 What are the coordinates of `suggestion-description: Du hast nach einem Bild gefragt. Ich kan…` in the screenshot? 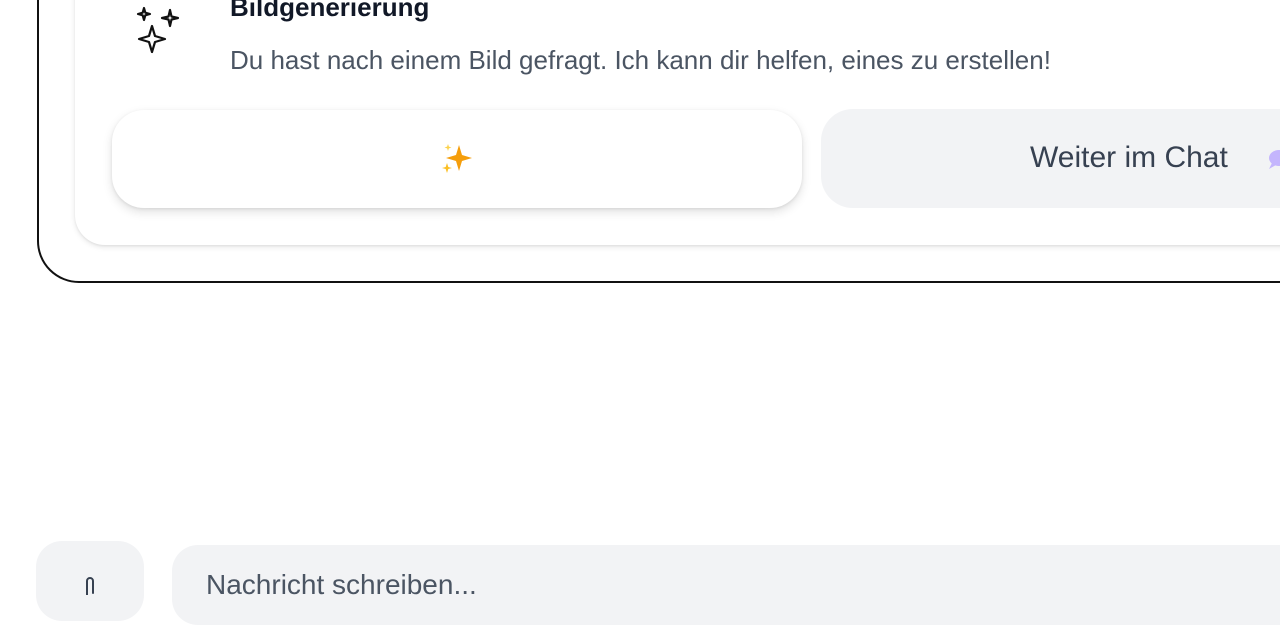 It's located at (640, 60).